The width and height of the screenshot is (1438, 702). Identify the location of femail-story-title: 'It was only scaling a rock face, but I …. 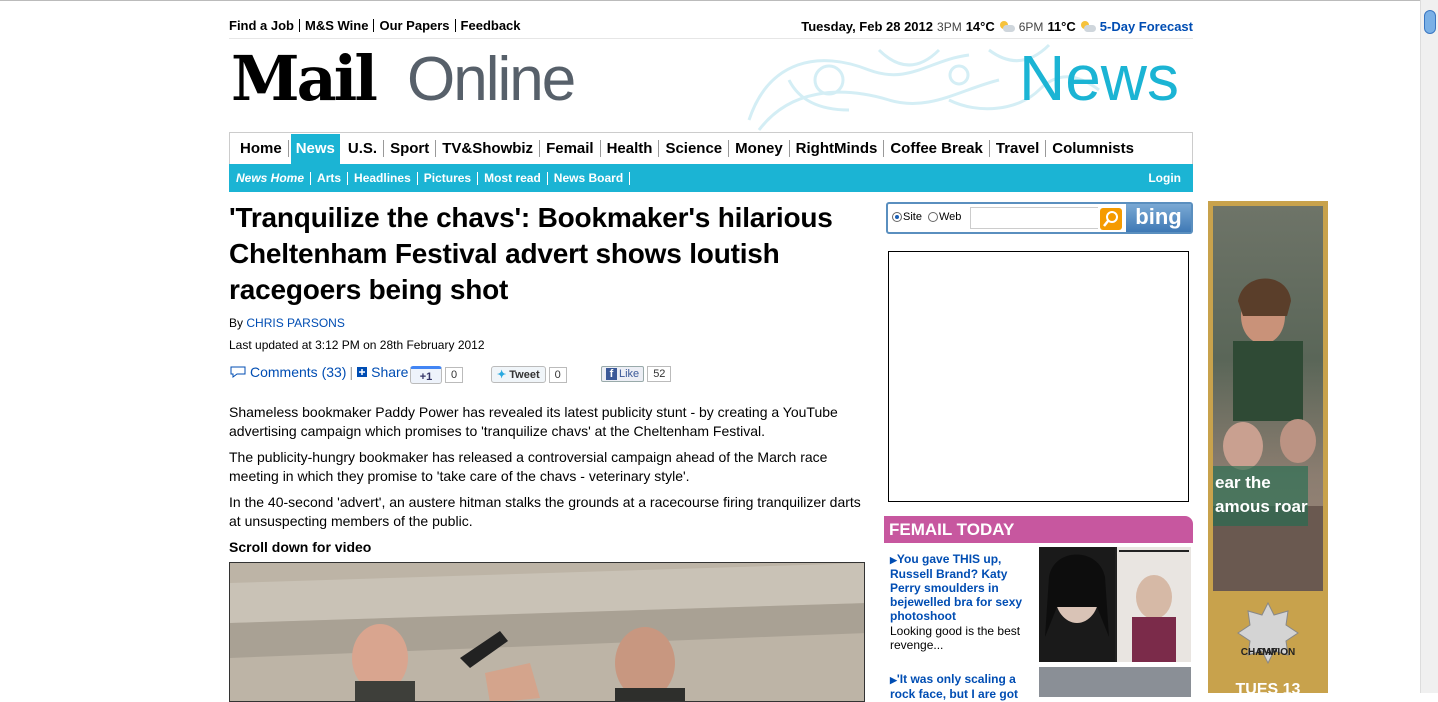
(954, 686).